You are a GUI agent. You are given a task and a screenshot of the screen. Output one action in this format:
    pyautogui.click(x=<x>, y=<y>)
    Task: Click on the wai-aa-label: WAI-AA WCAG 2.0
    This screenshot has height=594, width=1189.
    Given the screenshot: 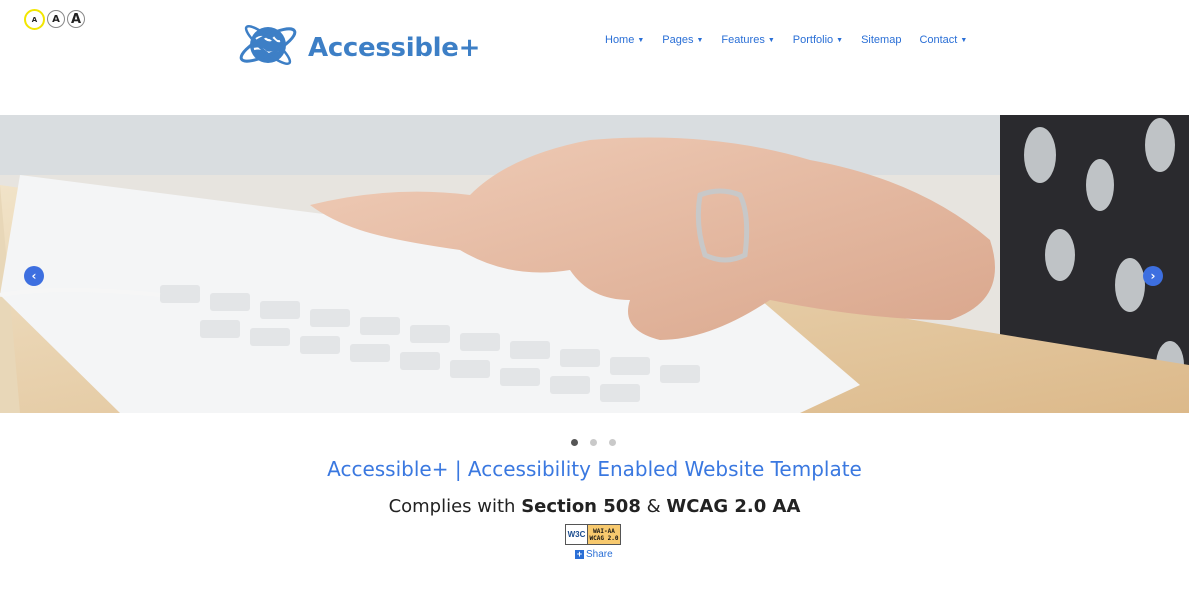 What is the action you would take?
    pyautogui.click(x=603, y=534)
    